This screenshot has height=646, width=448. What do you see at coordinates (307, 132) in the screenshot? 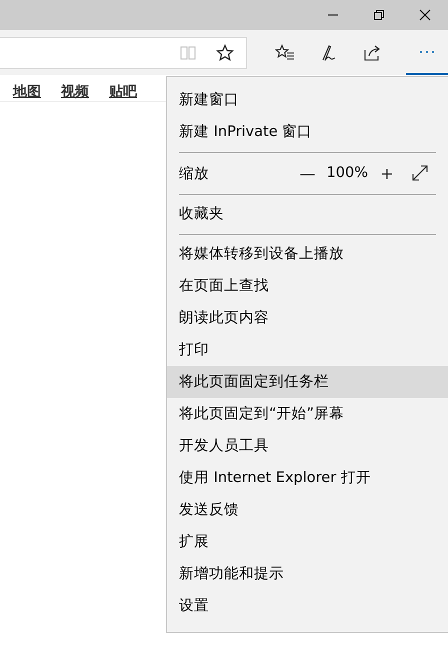
I see `menu-item: 新建 InPrivate 窗口` at bounding box center [307, 132].